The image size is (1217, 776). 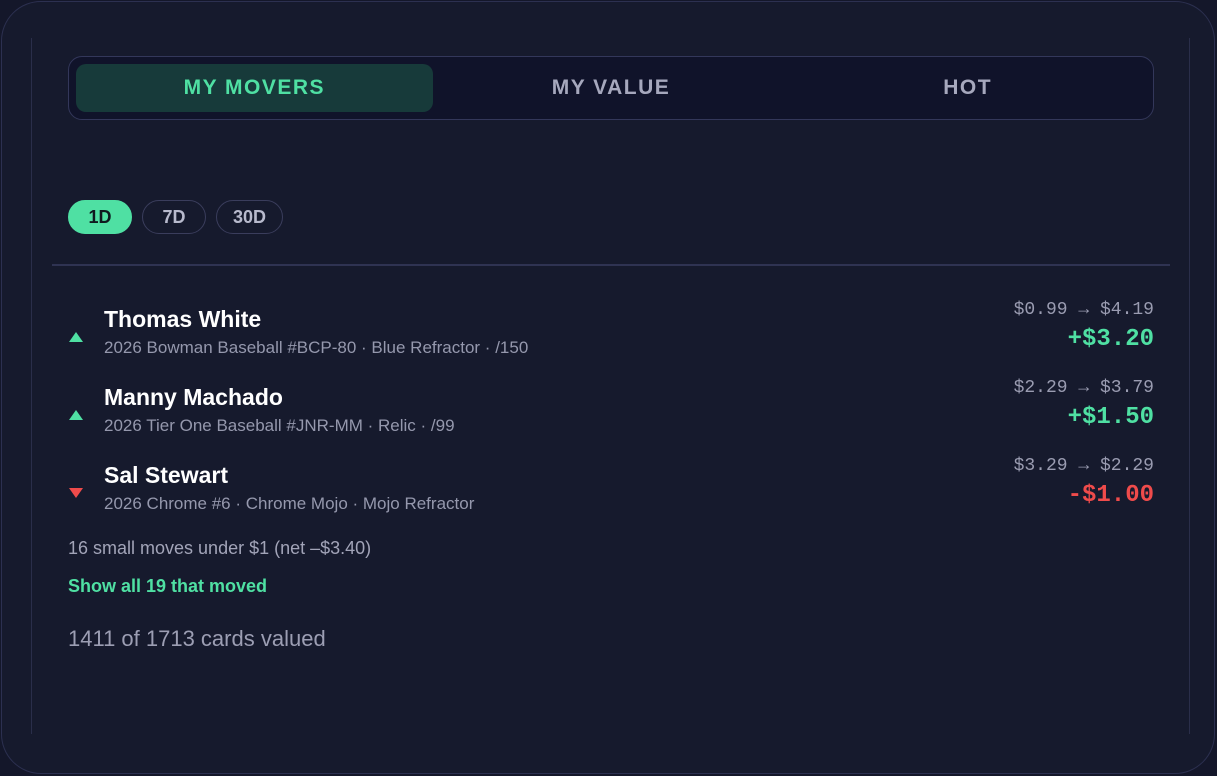 I want to click on period-30d-button: 30D, so click(x=250, y=217).